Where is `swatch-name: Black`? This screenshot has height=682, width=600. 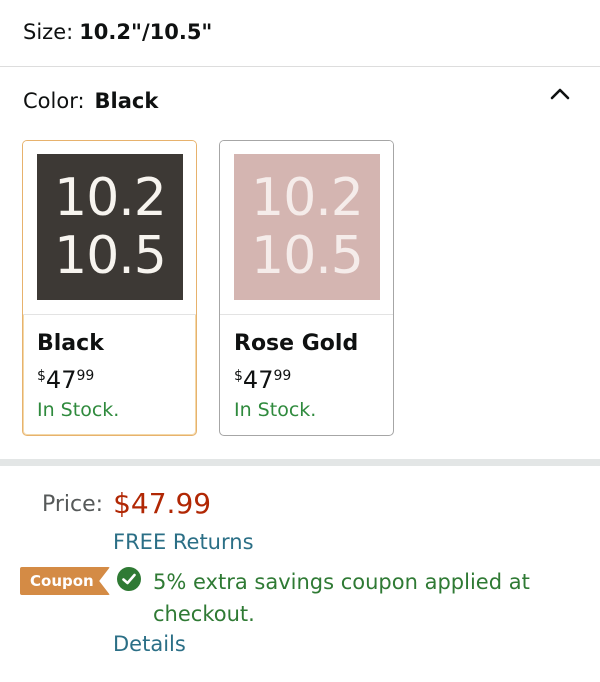
swatch-name: Black is located at coordinates (70, 343).